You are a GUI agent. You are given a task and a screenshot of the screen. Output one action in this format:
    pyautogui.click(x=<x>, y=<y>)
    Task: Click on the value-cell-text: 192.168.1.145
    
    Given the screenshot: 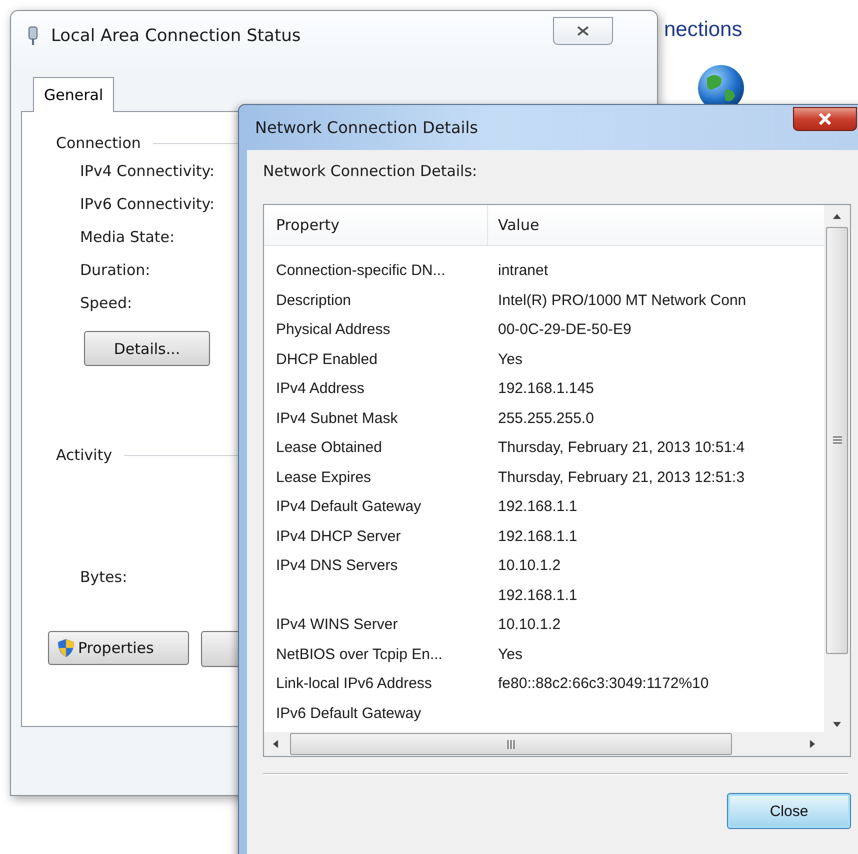 What is the action you would take?
    pyautogui.click(x=546, y=389)
    